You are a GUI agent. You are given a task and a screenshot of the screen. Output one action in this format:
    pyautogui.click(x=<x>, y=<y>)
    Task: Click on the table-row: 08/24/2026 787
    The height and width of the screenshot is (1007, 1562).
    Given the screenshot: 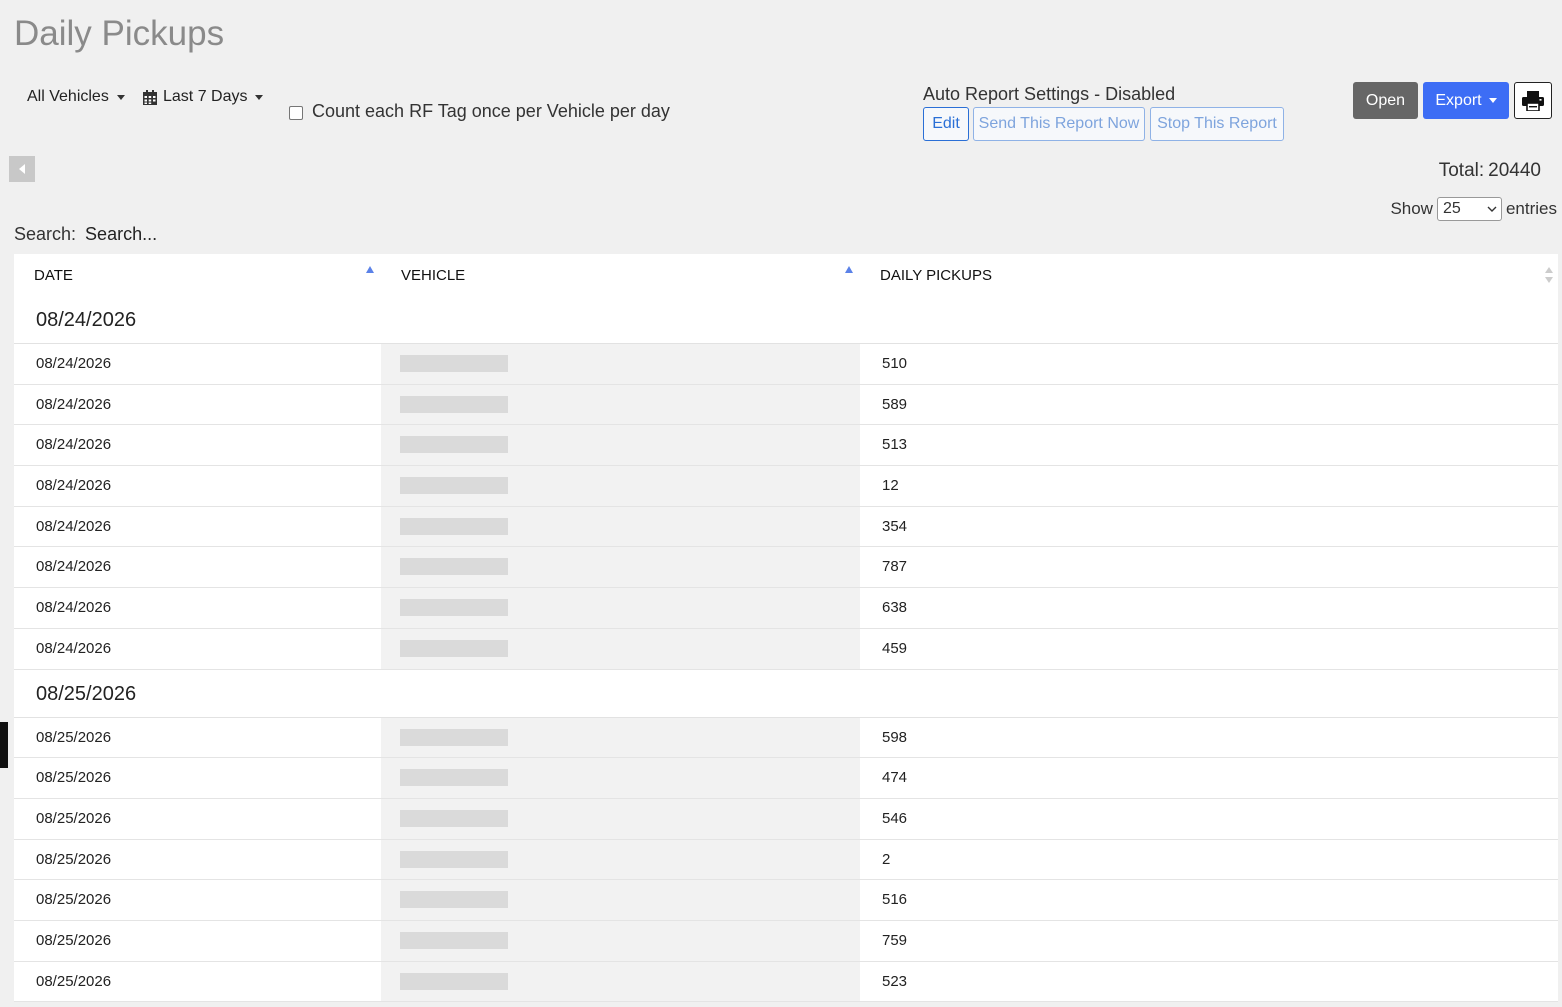 What is the action you would take?
    pyautogui.click(x=786, y=568)
    